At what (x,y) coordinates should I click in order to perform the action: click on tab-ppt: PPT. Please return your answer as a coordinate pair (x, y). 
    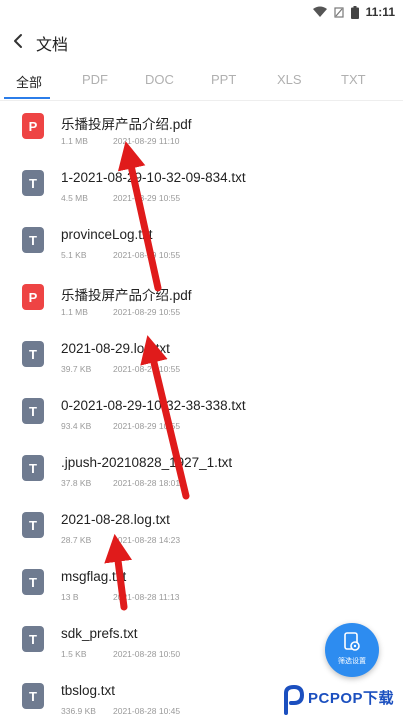
    Looking at the image, I should click on (223, 79).